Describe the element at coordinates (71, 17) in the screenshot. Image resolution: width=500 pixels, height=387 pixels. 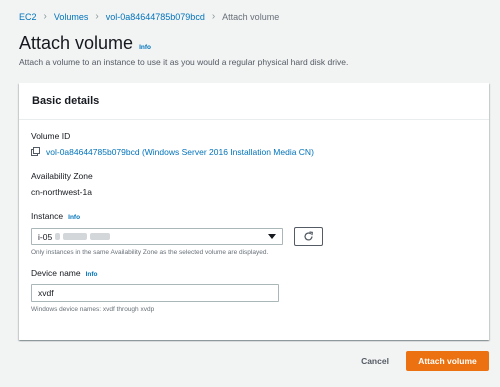
I see `breadcrumb-volumes: Volumes` at that location.